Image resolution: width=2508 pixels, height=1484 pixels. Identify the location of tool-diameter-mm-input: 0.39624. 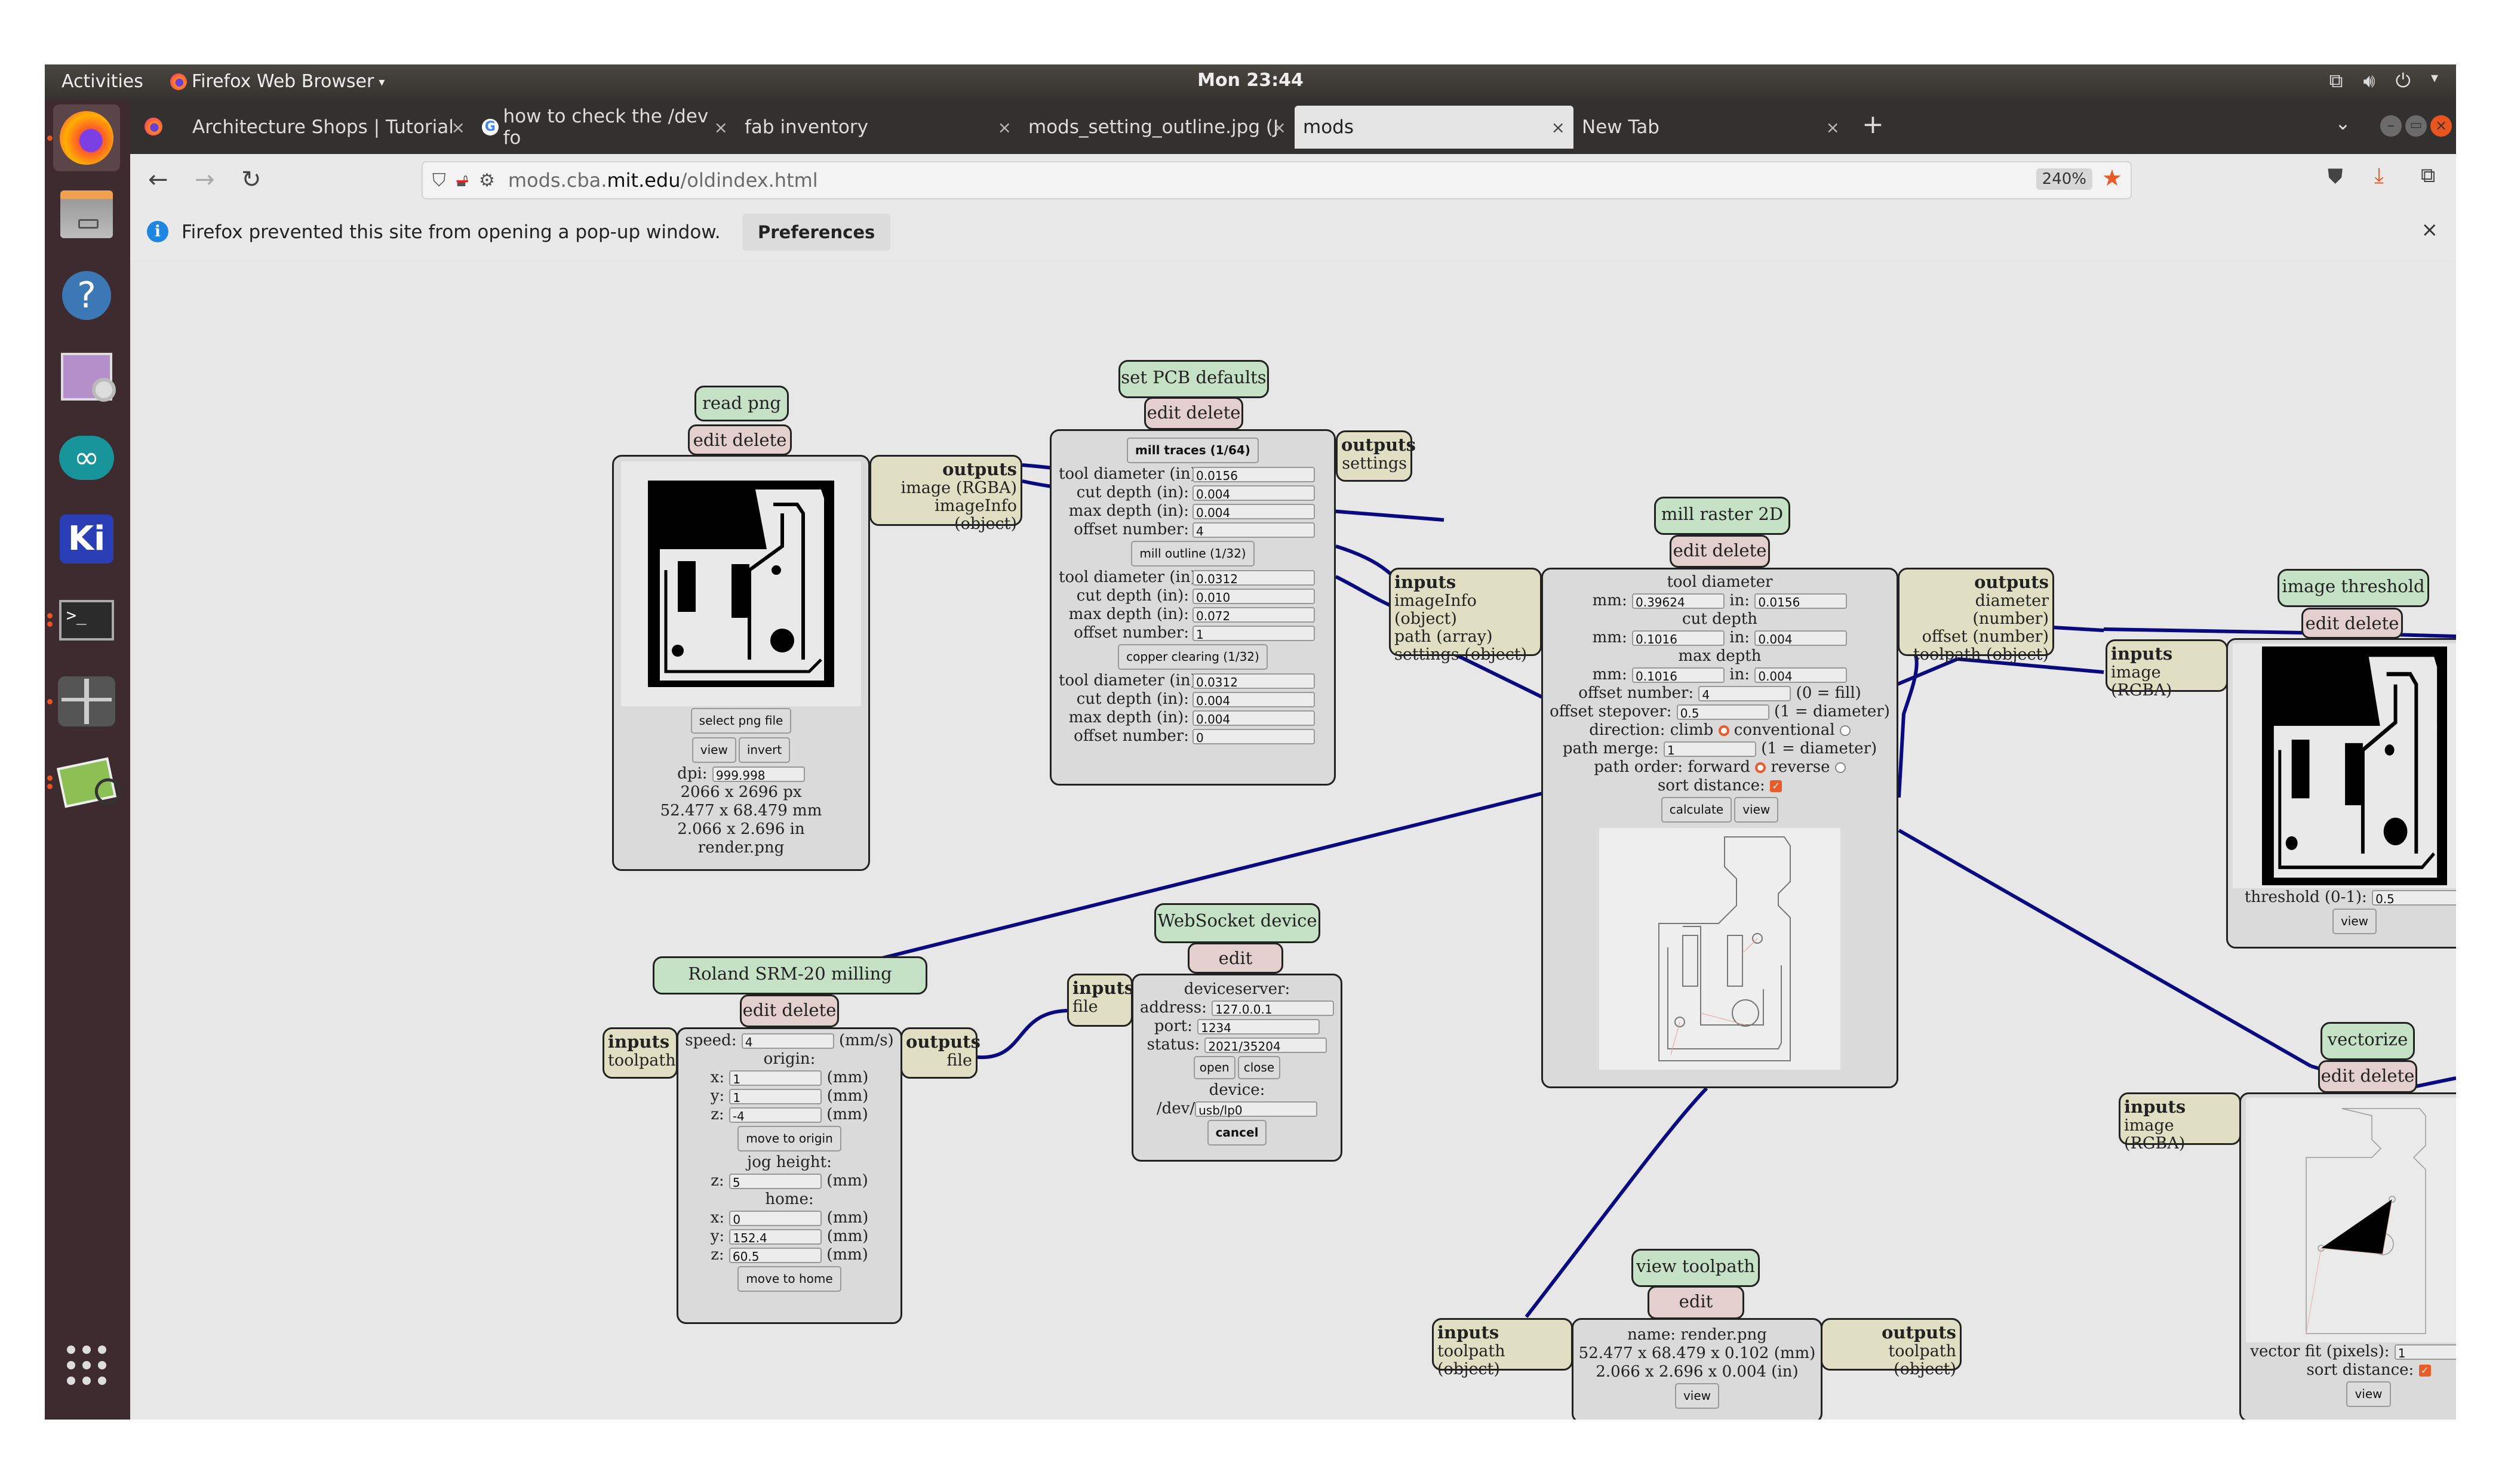
(1678, 601).